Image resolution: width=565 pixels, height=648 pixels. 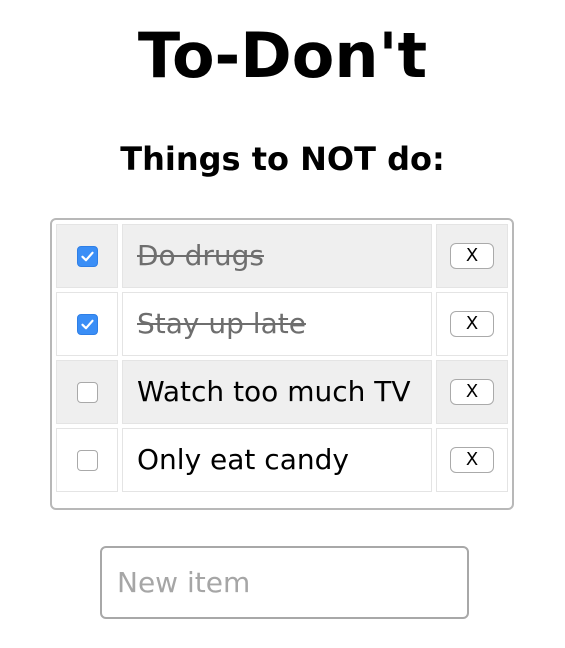 What do you see at coordinates (284, 582) in the screenshot?
I see `new-item-input` at bounding box center [284, 582].